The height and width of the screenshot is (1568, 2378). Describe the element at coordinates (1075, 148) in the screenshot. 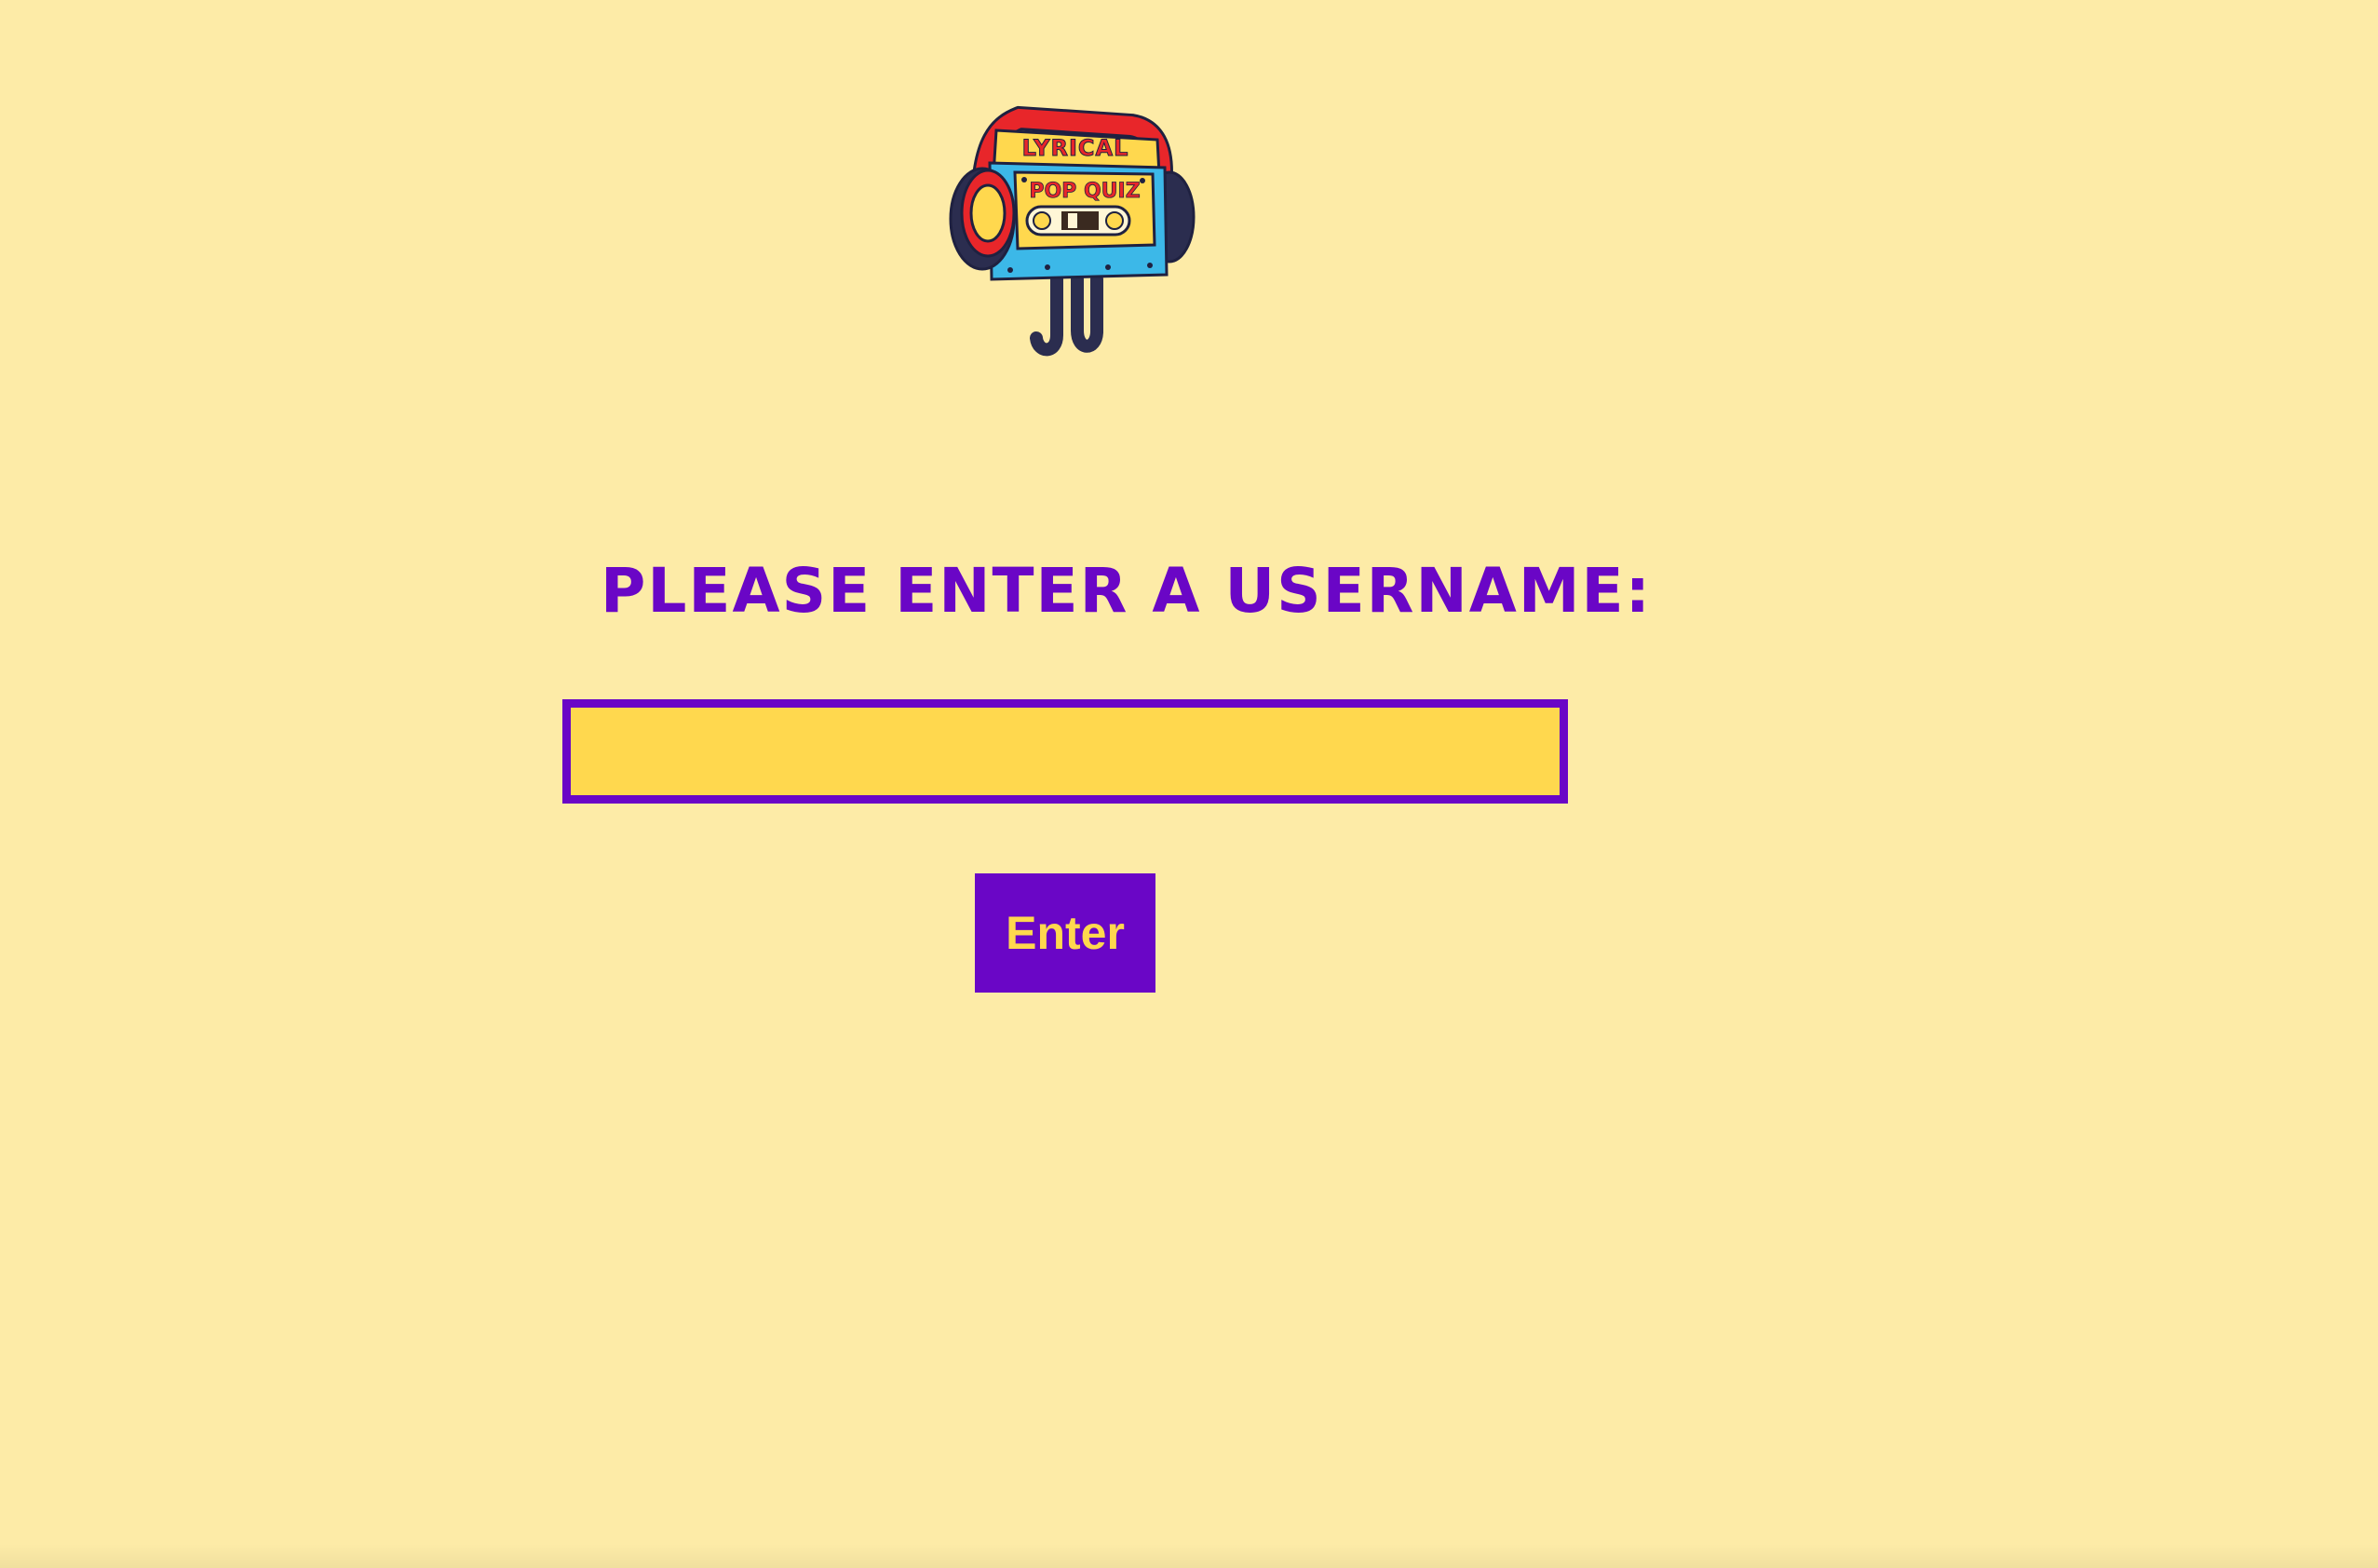

I see `logo-text-line1: LYRICAL` at that location.